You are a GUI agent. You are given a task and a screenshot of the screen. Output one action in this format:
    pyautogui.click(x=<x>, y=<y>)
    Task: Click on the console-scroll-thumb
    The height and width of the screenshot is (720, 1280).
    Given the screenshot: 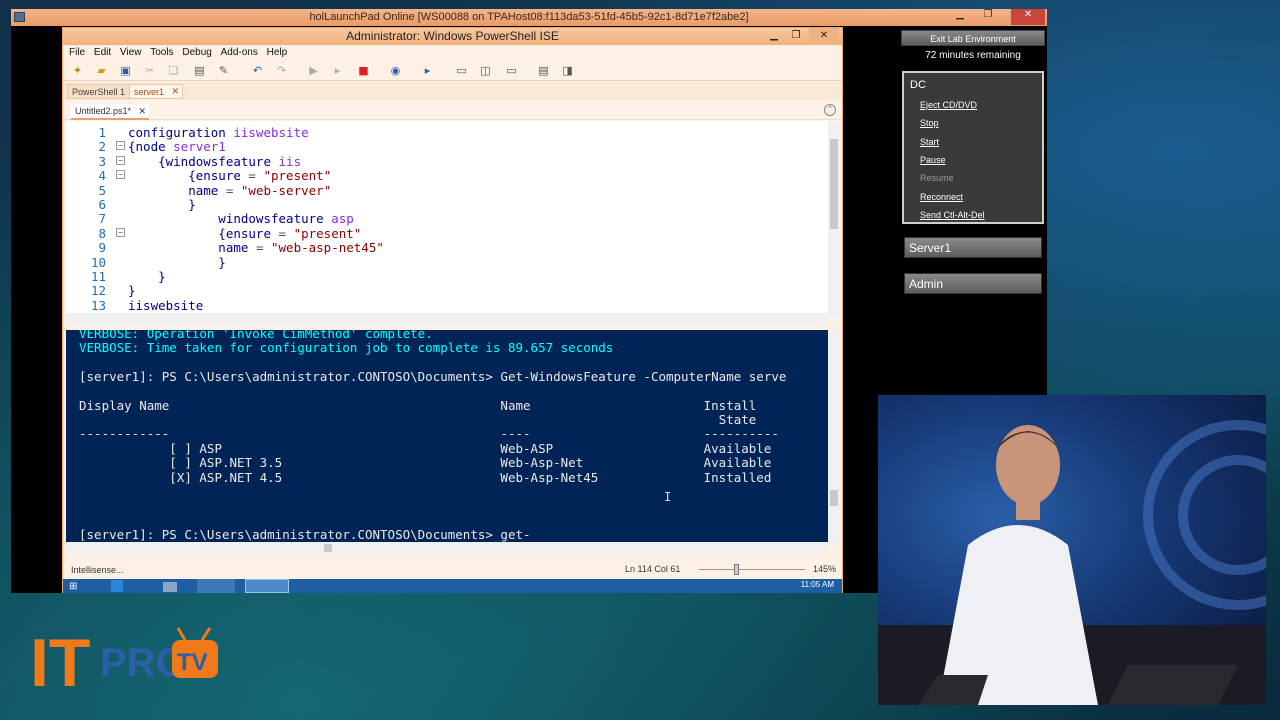 What is the action you would take?
    pyautogui.click(x=834, y=498)
    